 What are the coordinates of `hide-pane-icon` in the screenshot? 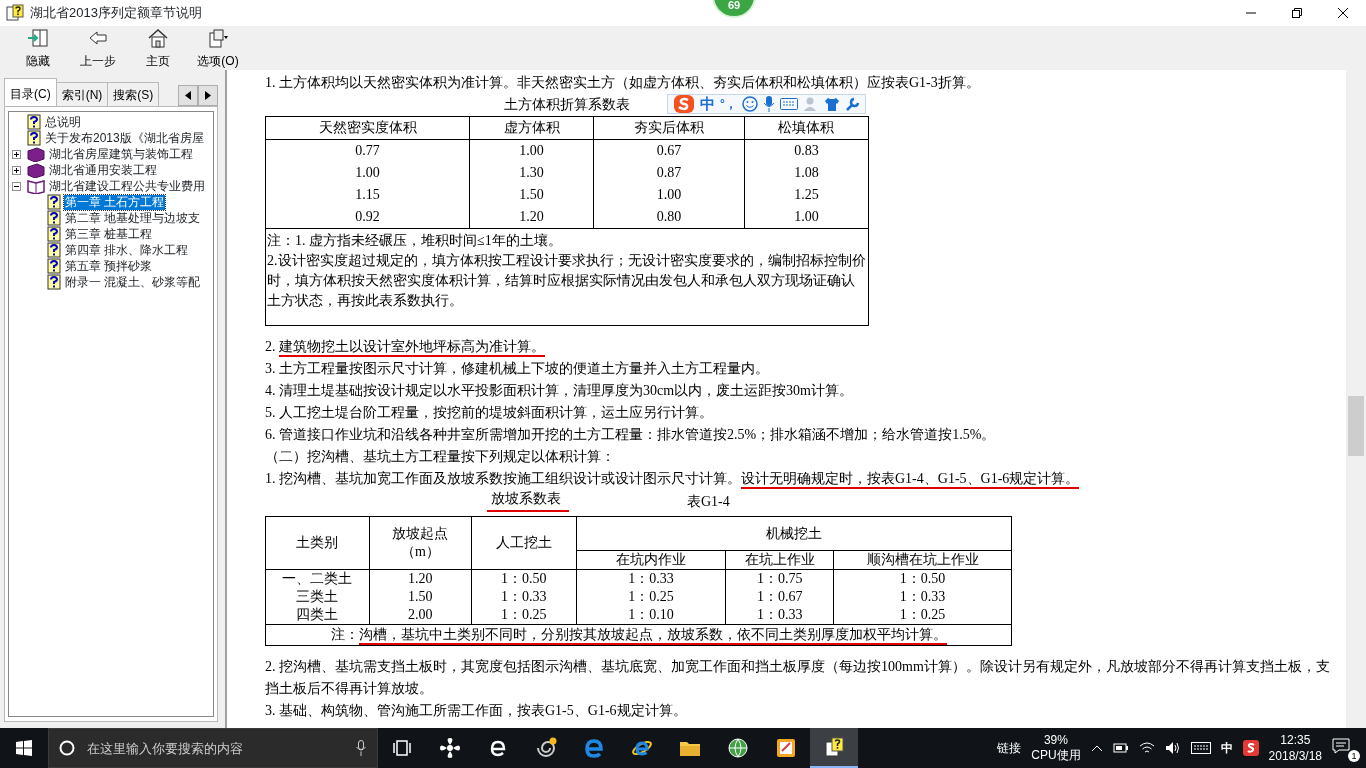 It's located at (38, 38).